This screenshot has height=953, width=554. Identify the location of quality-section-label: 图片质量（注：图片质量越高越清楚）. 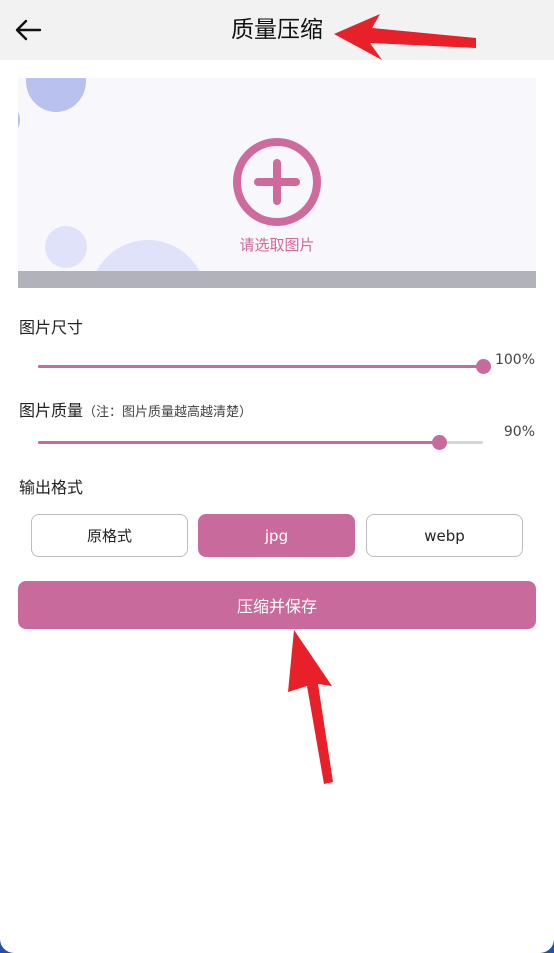
(135, 409).